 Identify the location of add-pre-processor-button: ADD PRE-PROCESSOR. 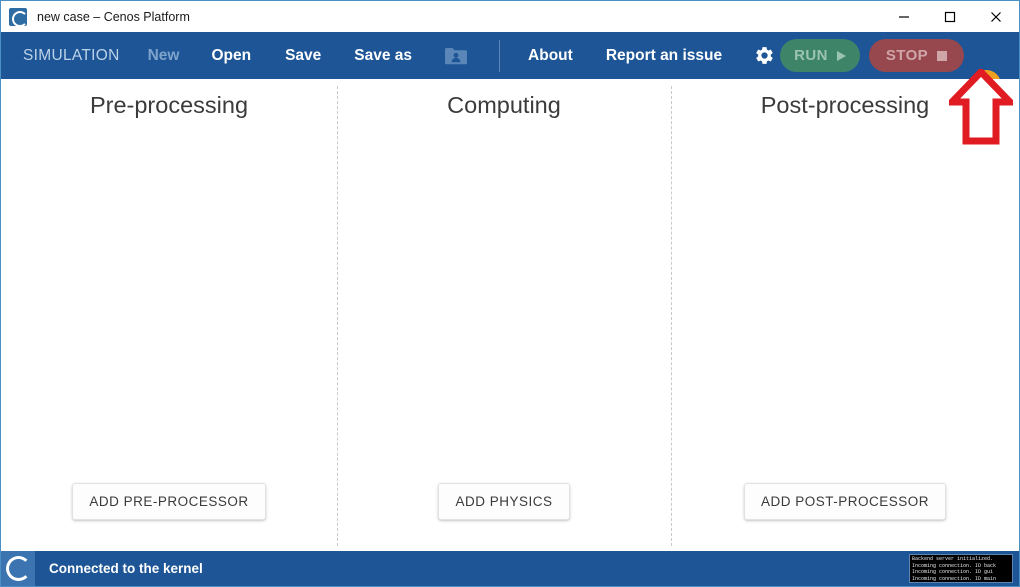
(169, 501).